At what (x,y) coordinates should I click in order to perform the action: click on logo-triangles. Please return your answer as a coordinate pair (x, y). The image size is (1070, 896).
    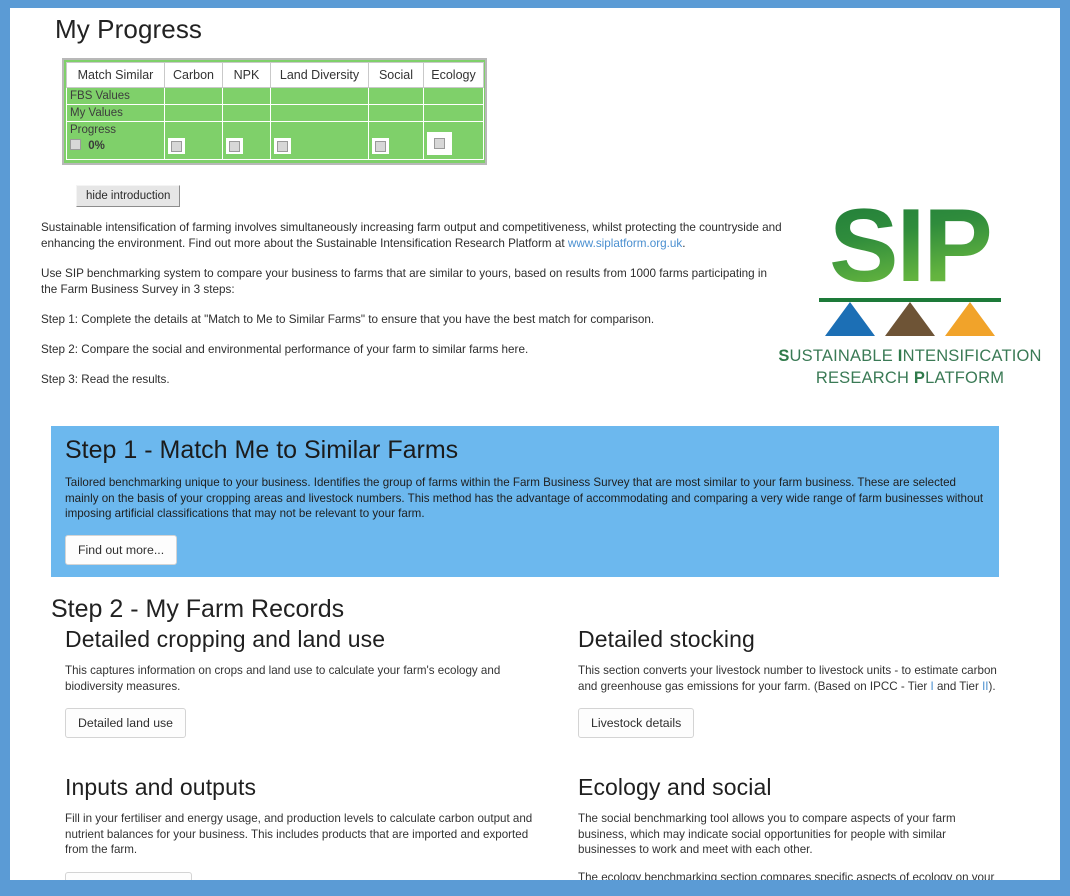
    Looking at the image, I should click on (910, 319).